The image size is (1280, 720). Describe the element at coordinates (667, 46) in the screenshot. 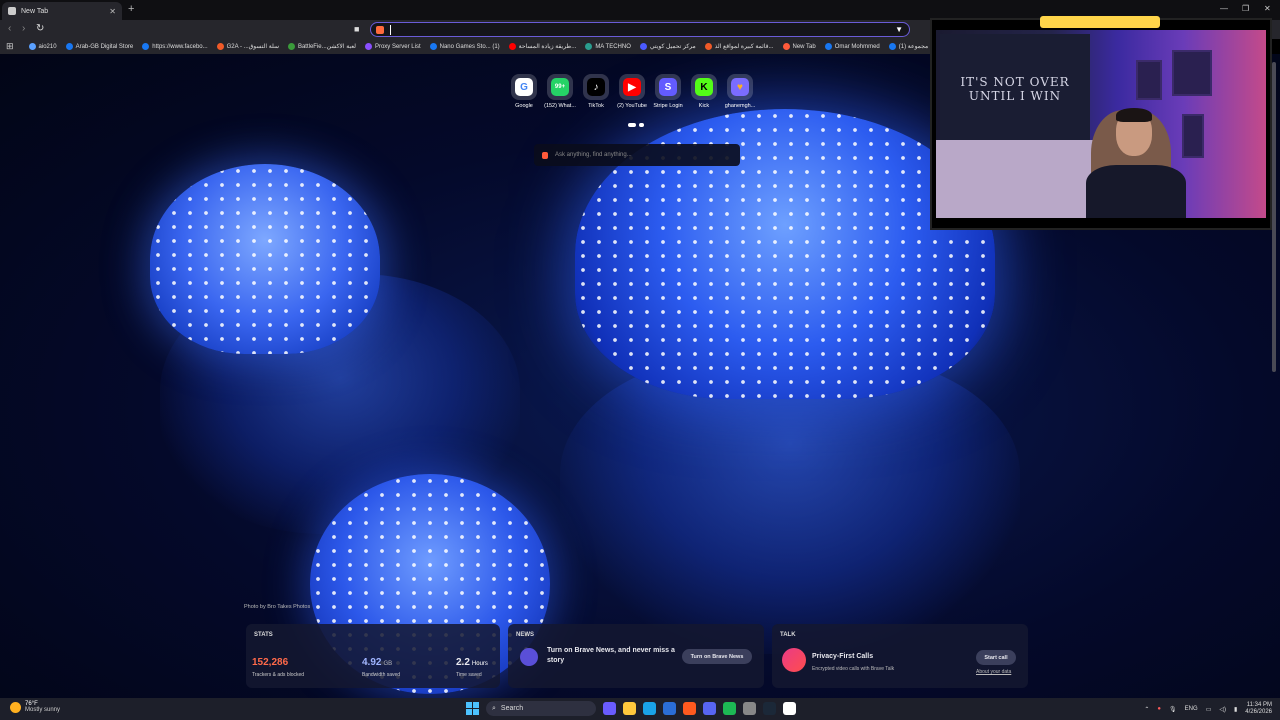

I see `bookmark-item: مركز تحميل كويتي` at that location.